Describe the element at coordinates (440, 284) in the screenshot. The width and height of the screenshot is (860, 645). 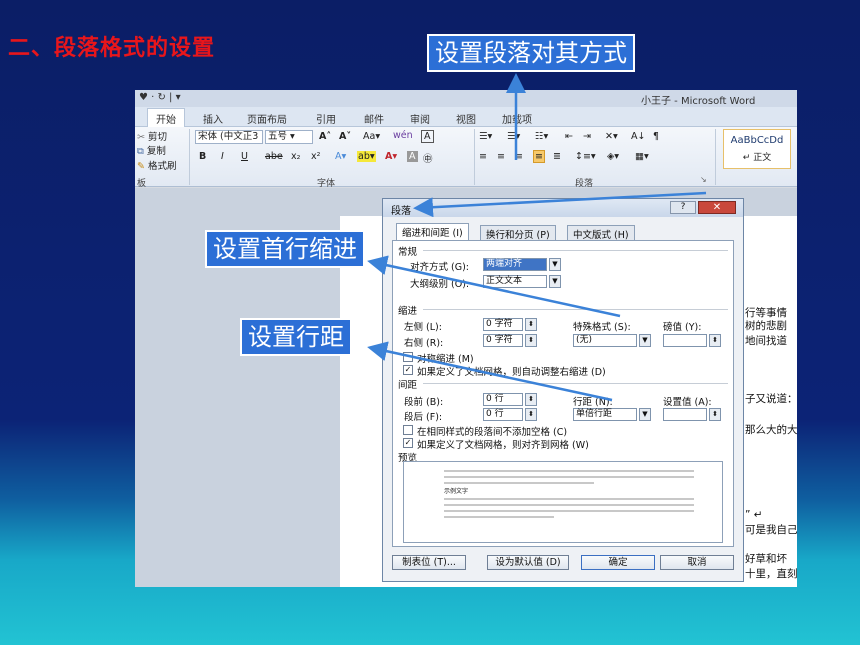
I see `outline-level-label: 大纲级别 (O):` at that location.